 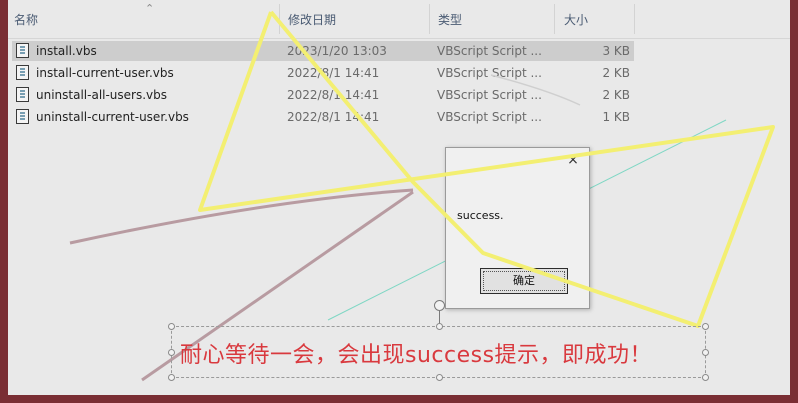 What do you see at coordinates (416, 355) in the screenshot?
I see `annotation-text: 耐心等待一会，会出现success提示，即成功！` at bounding box center [416, 355].